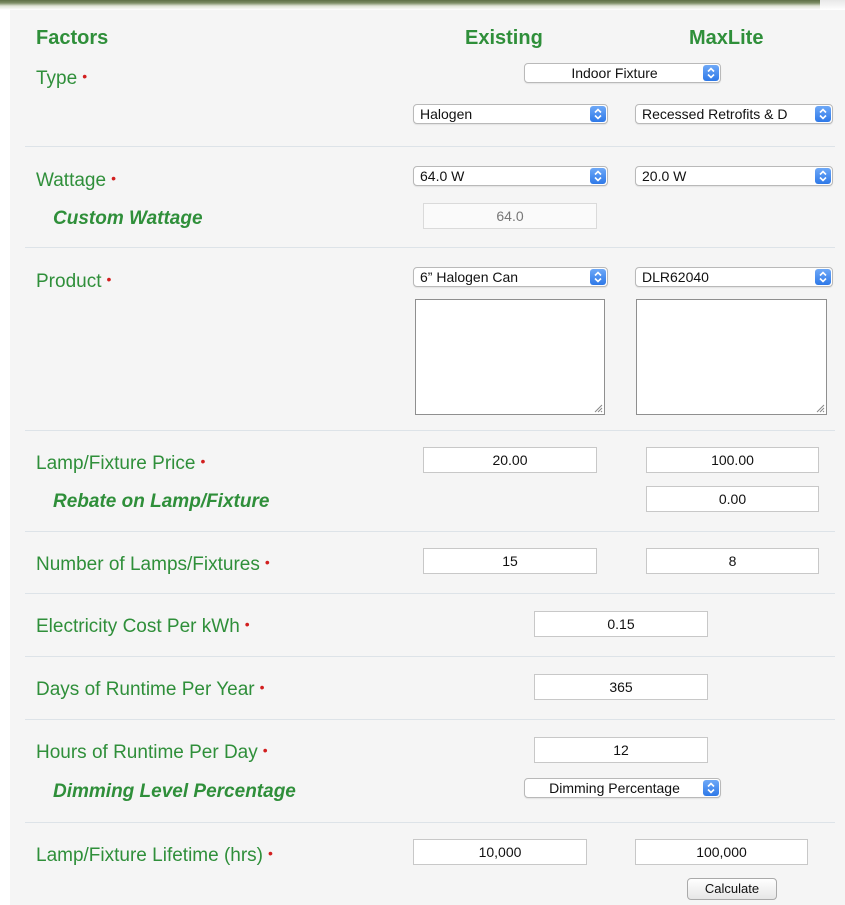 Image resolution: width=845 pixels, height=905 pixels. I want to click on window-top-border, so click(422, 5).